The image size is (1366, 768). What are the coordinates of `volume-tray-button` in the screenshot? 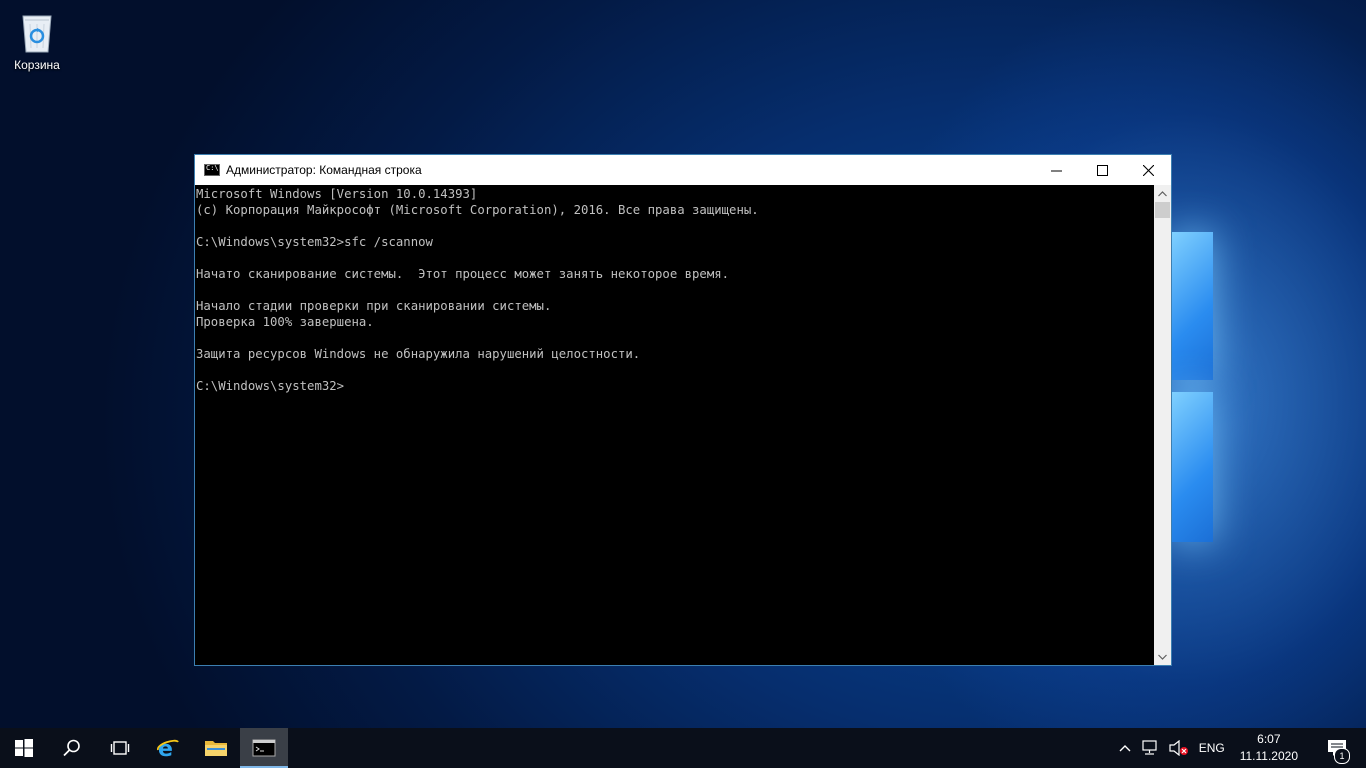 It's located at (1179, 748).